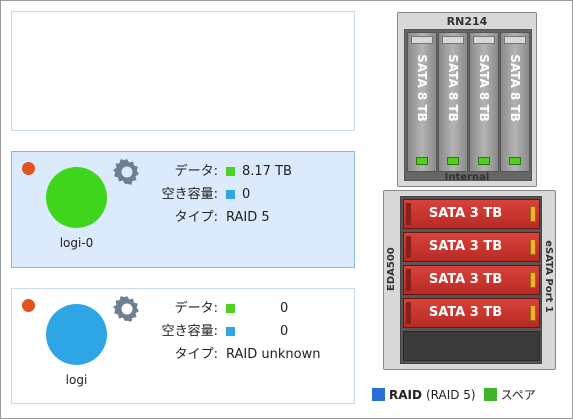 The width and height of the screenshot is (573, 419). I want to click on external-disk-4: SATA 3 TB, so click(471, 313).